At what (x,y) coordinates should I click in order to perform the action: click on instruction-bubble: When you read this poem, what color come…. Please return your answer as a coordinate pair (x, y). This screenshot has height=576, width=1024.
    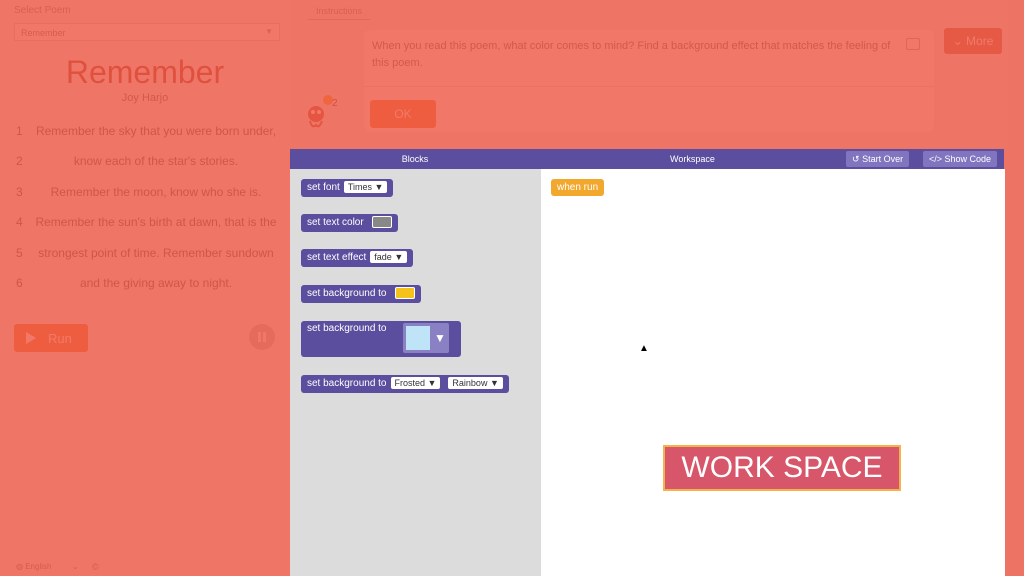
    Looking at the image, I should click on (649, 81).